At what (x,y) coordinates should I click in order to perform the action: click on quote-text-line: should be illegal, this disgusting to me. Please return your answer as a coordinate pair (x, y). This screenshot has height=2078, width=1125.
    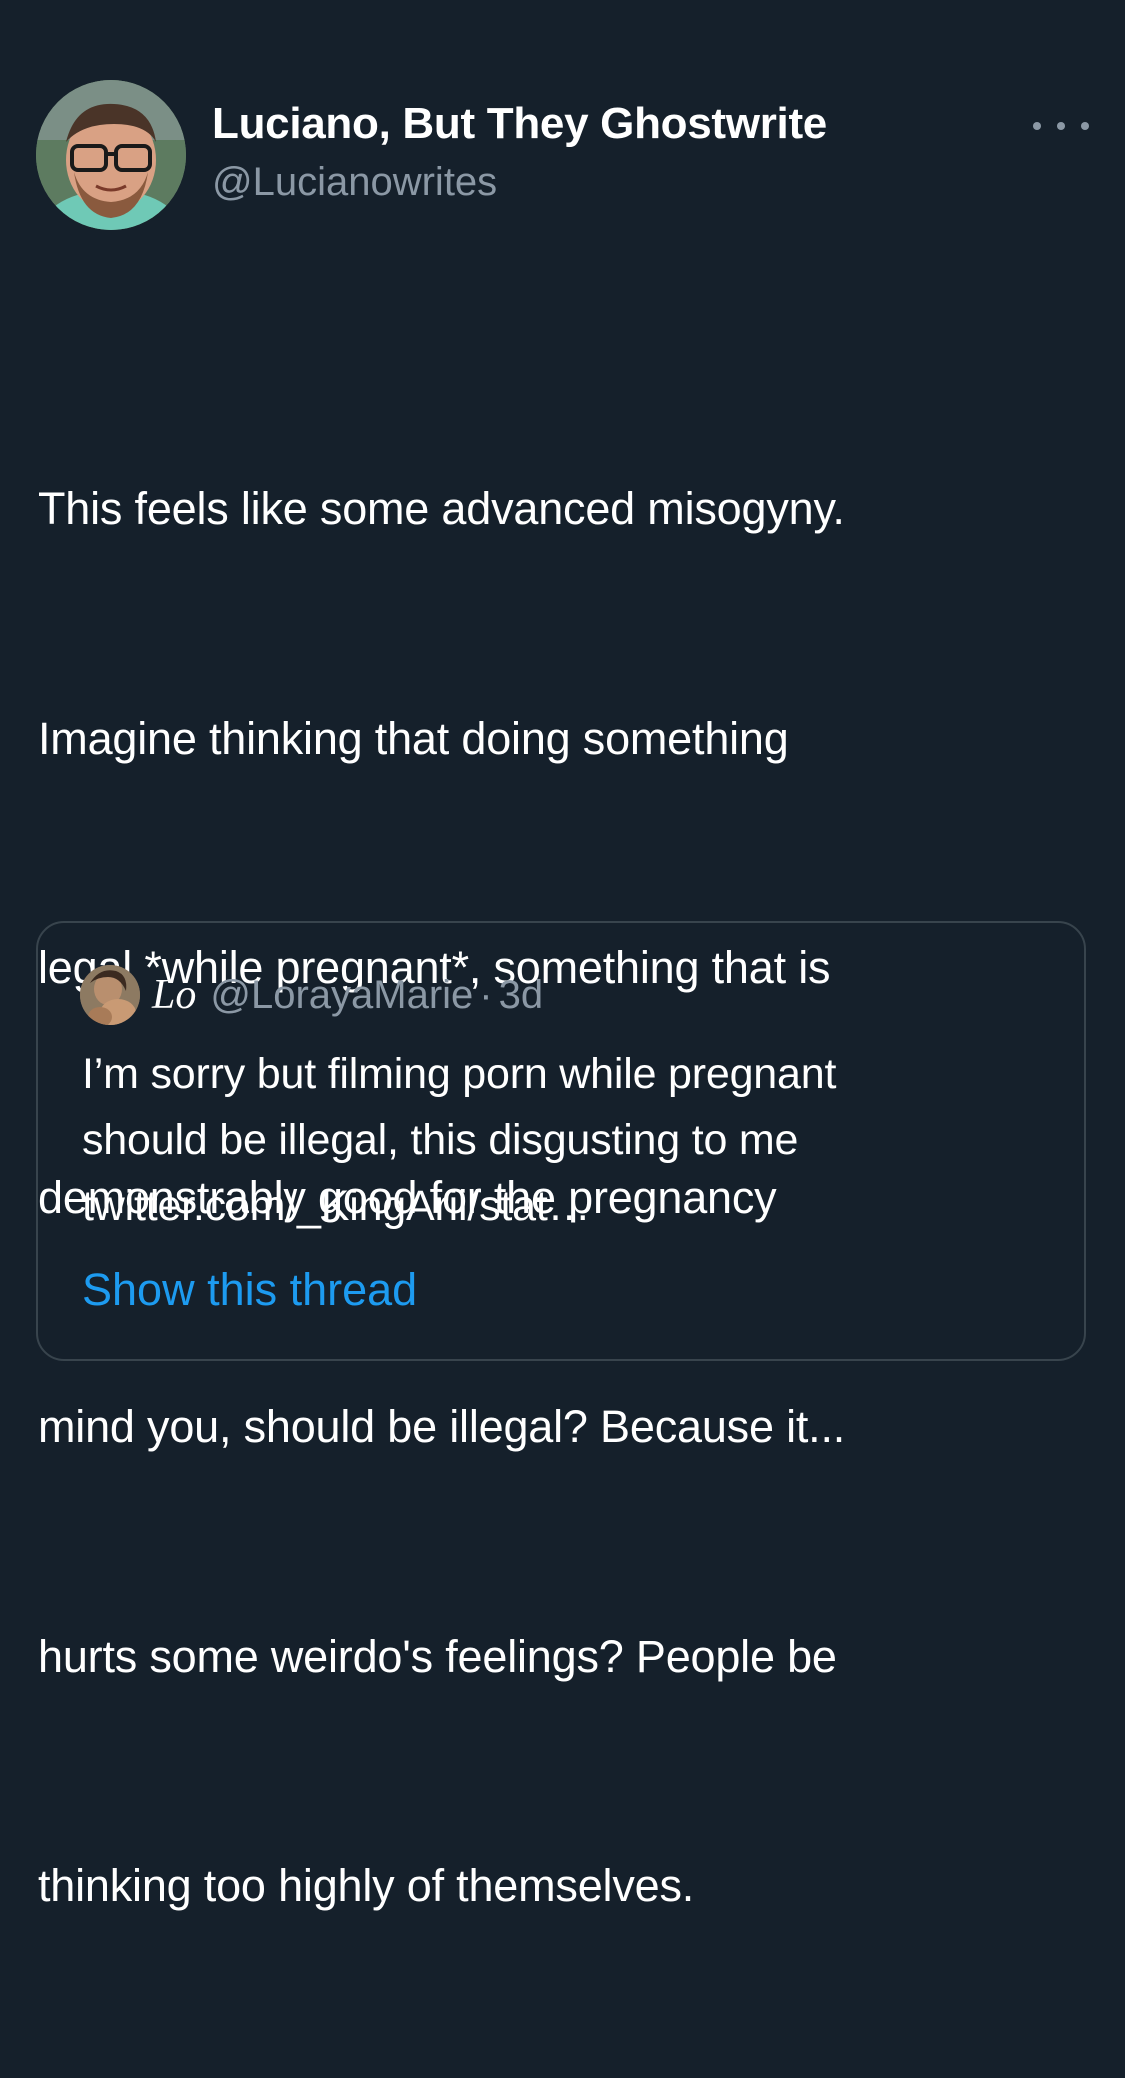
    Looking at the image, I should click on (440, 1140).